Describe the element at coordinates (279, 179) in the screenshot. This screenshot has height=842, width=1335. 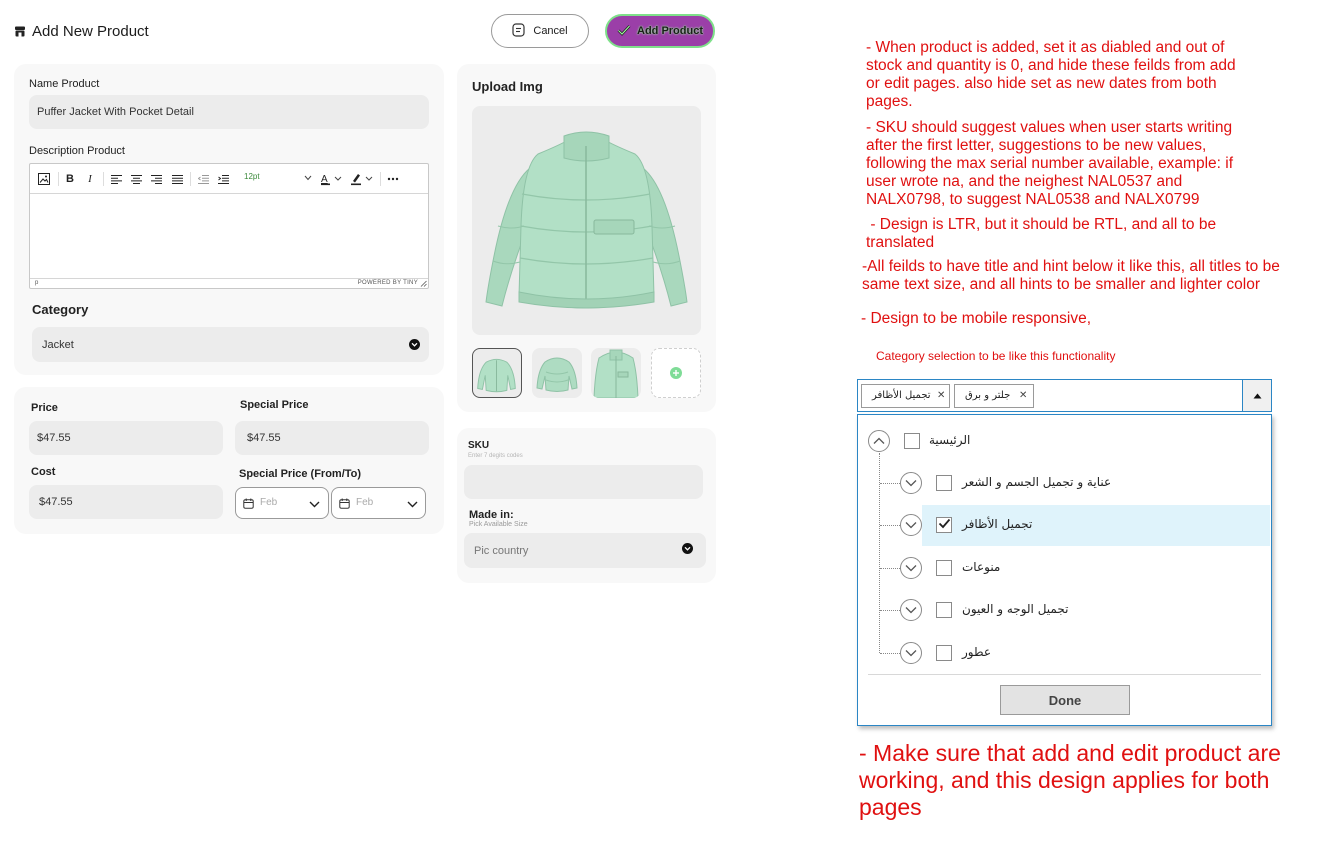
I see `font-size-select: 12pt` at that location.